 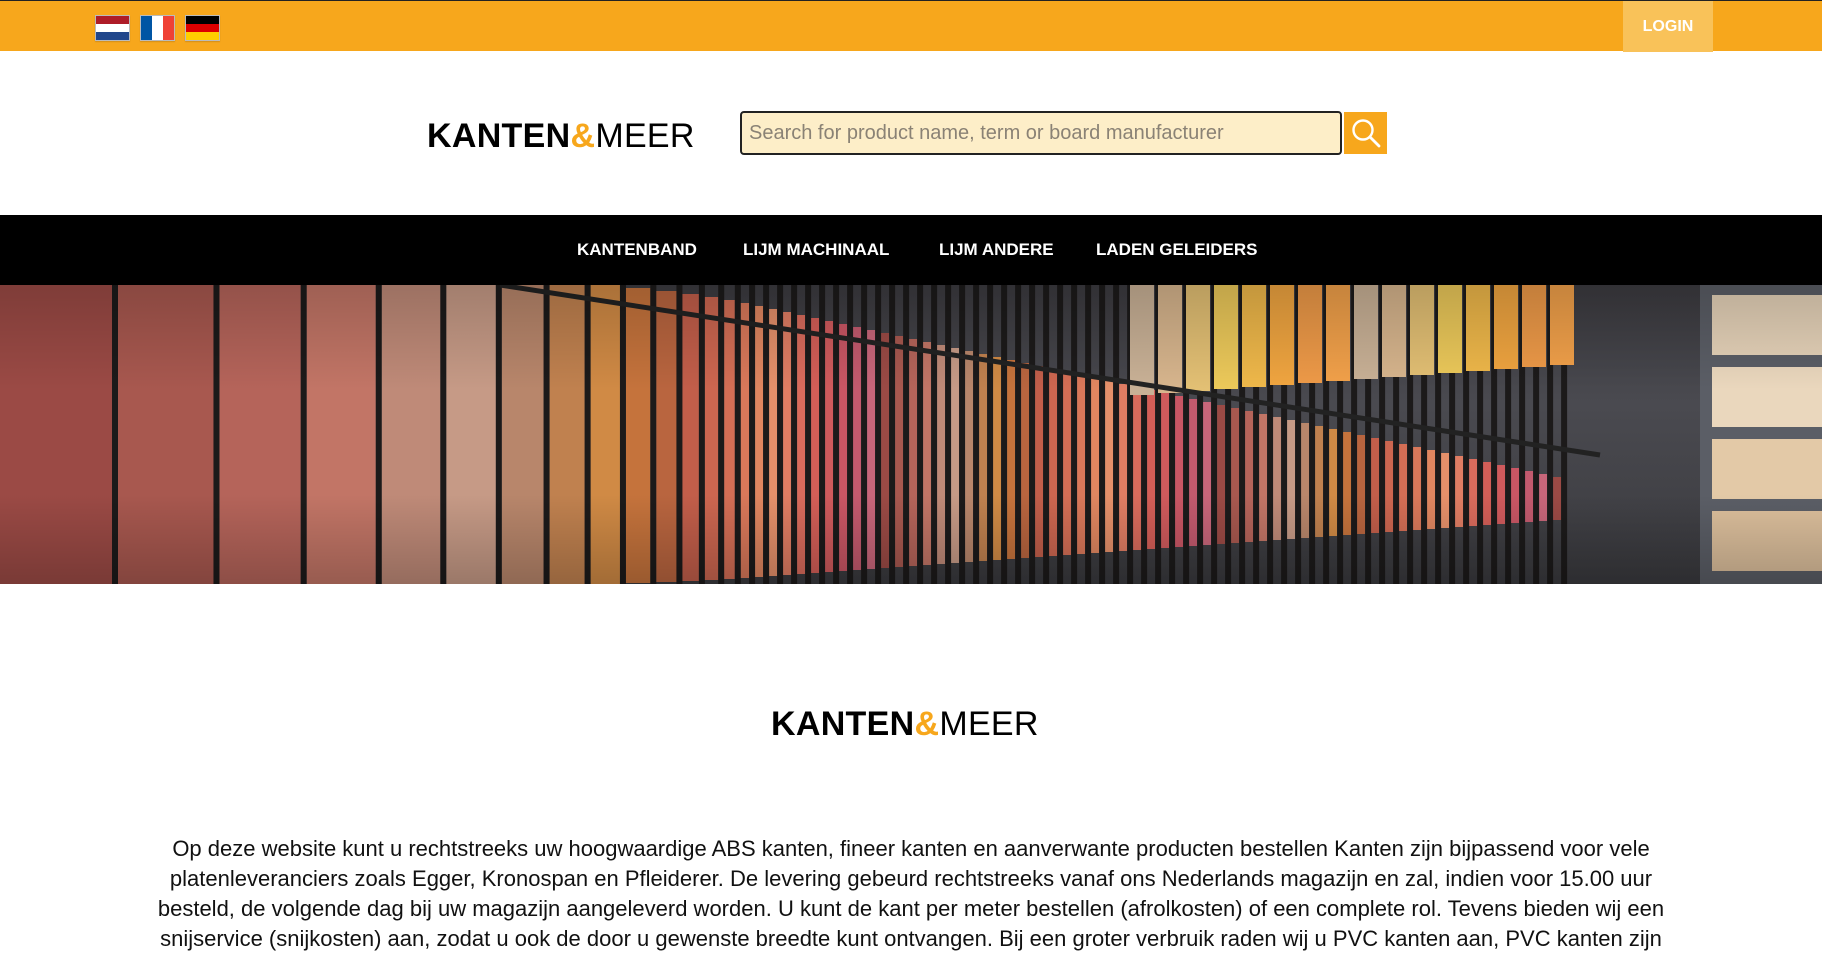 I want to click on content-logo-part2: MEER, so click(x=989, y=724).